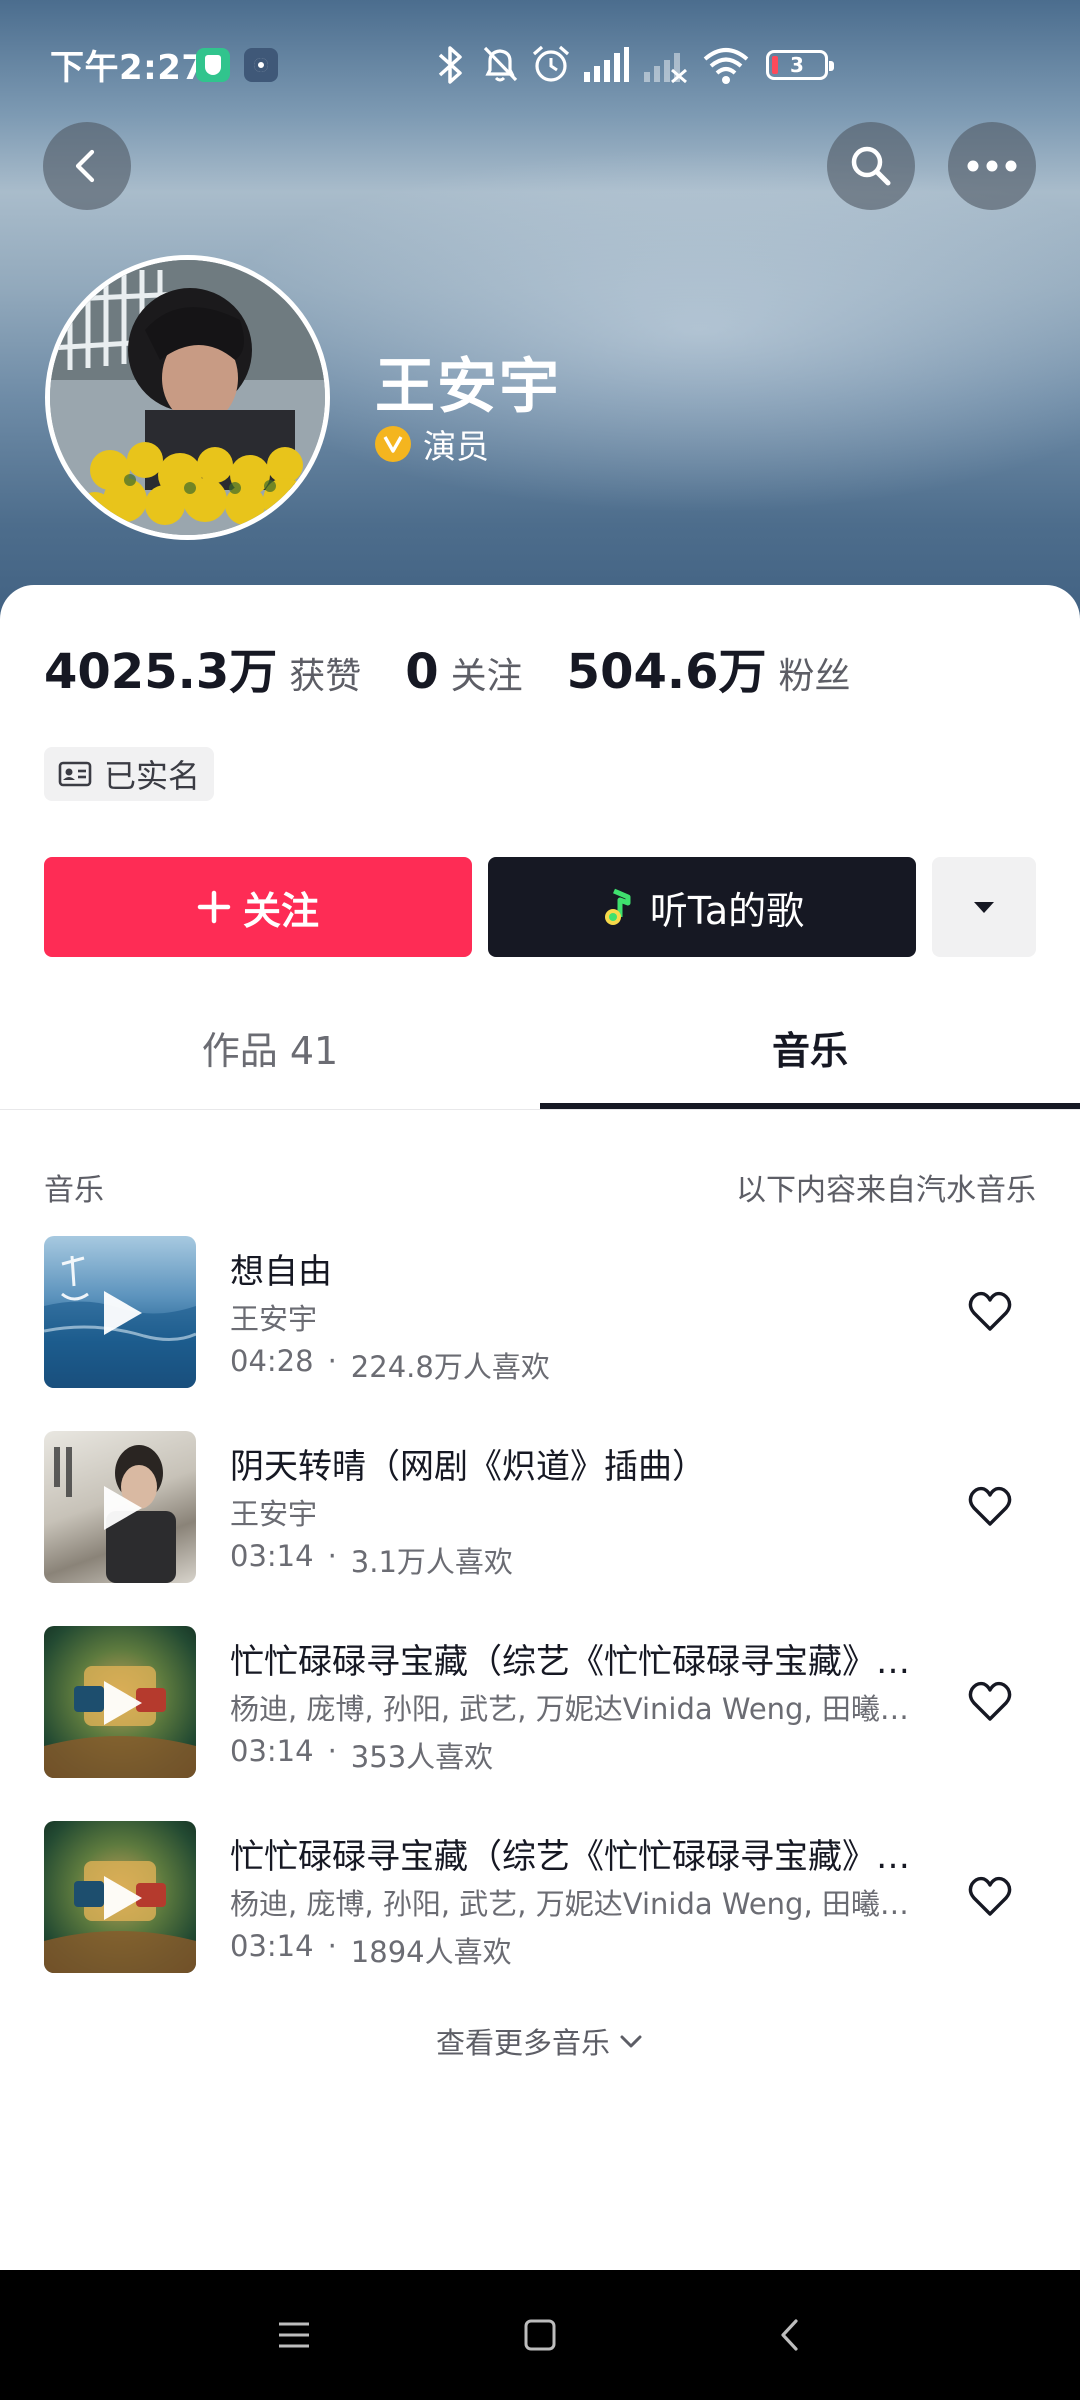 Image resolution: width=1080 pixels, height=2400 pixels. I want to click on song-meta: 04:28 · 224.8万人喜欢, so click(390, 1364).